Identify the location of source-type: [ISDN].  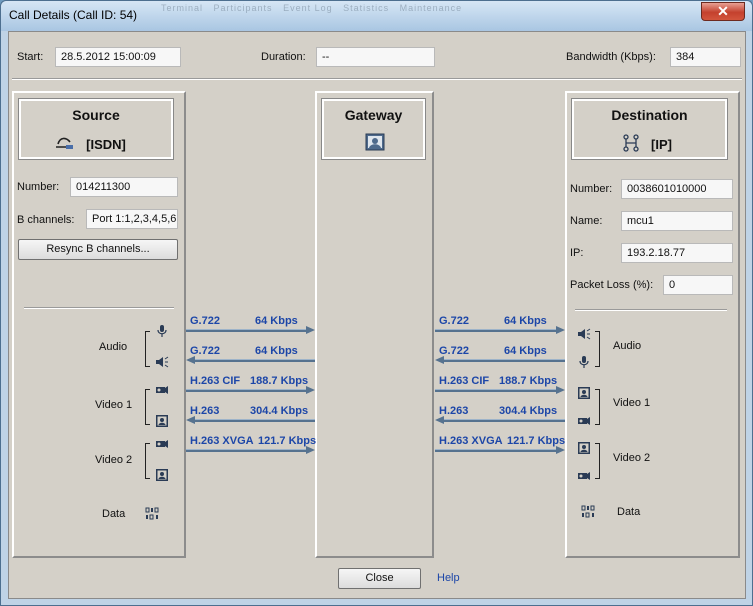
(106, 144).